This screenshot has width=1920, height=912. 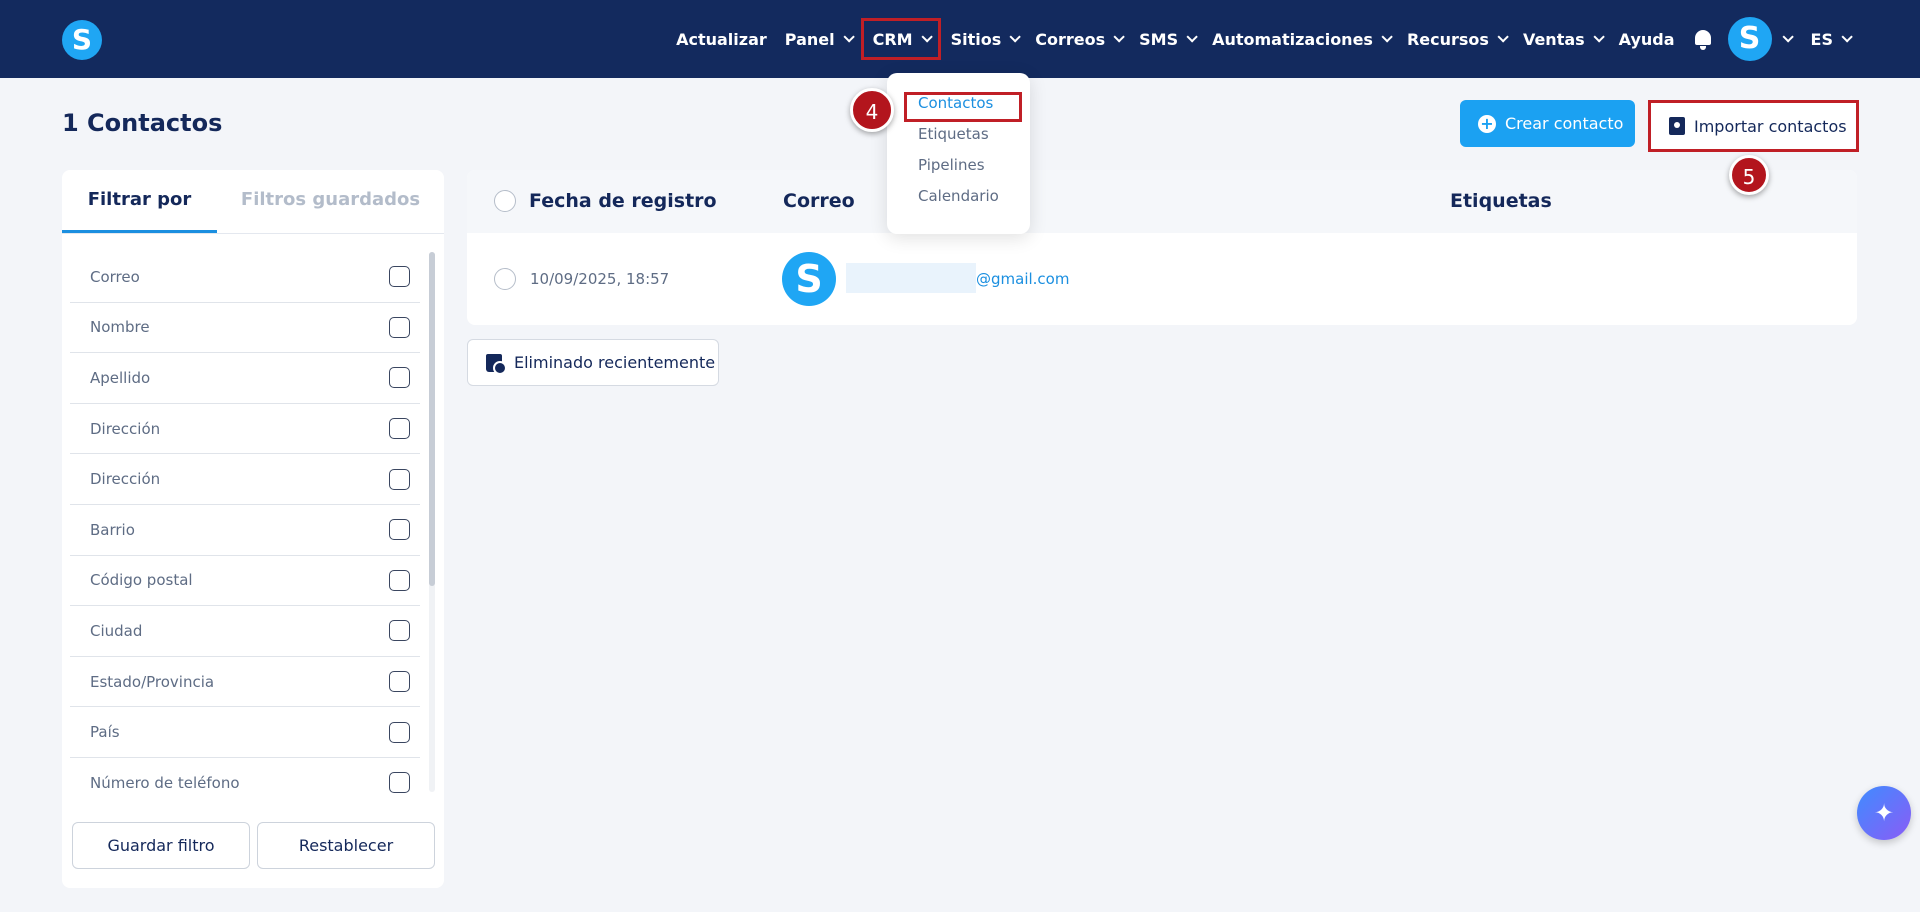 I want to click on nav-sms: SMS, so click(x=1166, y=39).